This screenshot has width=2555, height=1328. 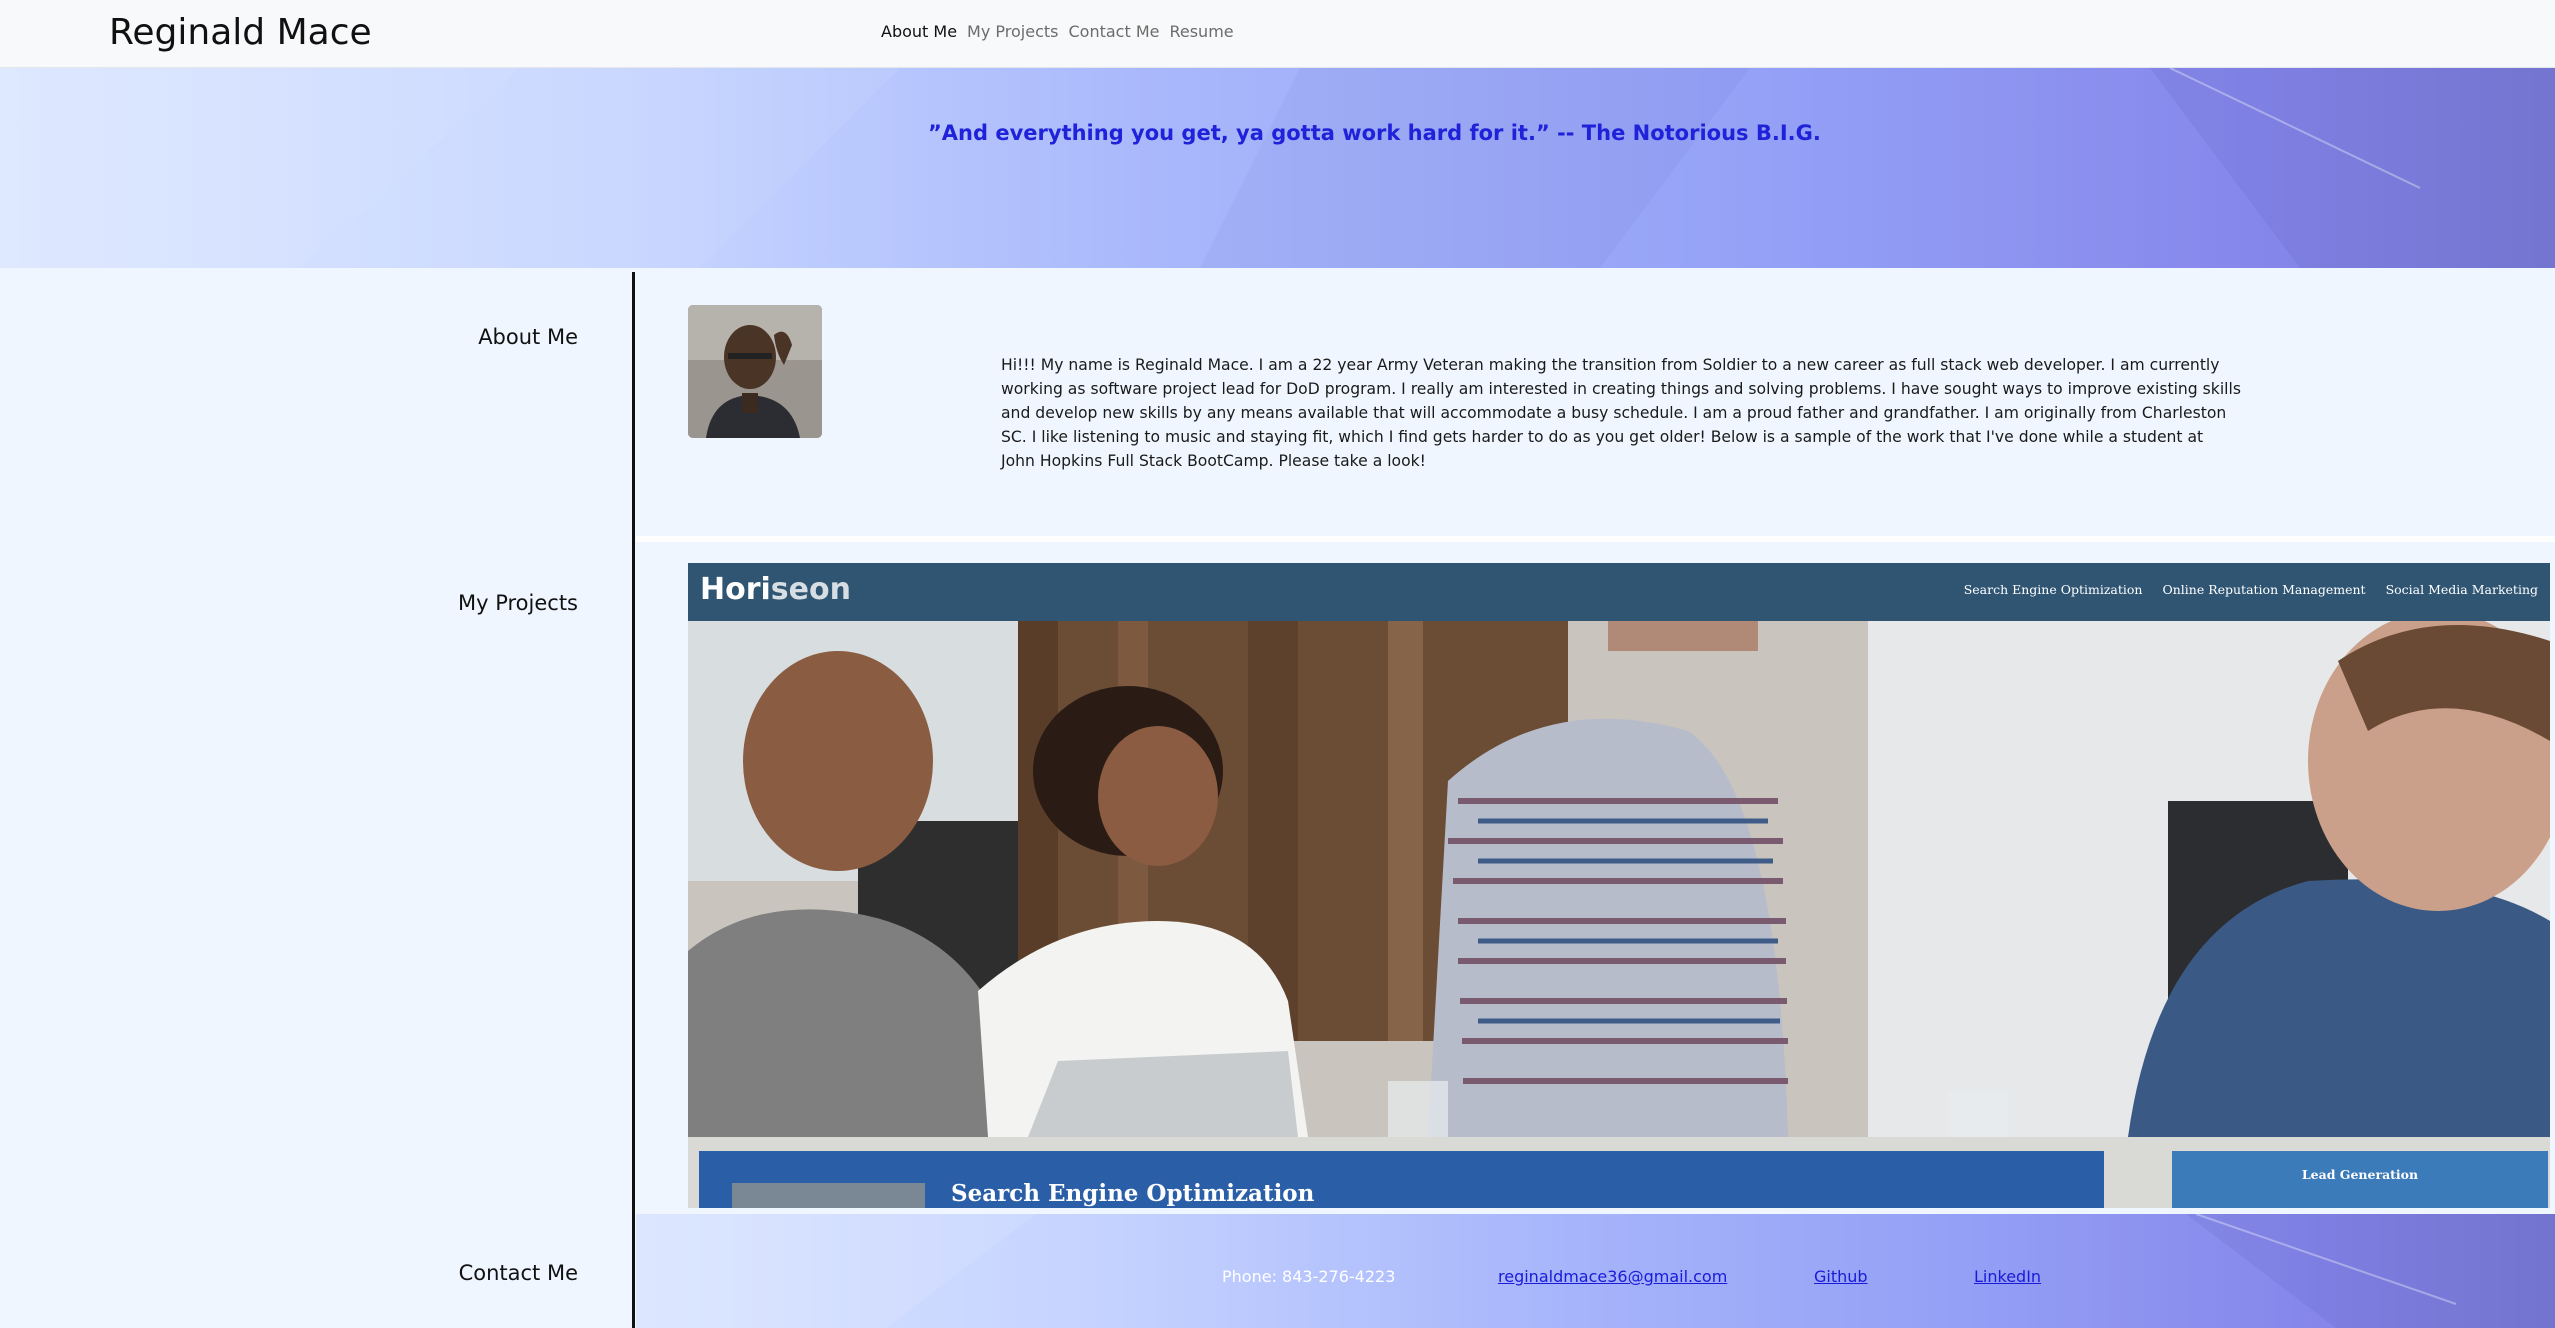 I want to click on profile-photo, so click(x=755, y=371).